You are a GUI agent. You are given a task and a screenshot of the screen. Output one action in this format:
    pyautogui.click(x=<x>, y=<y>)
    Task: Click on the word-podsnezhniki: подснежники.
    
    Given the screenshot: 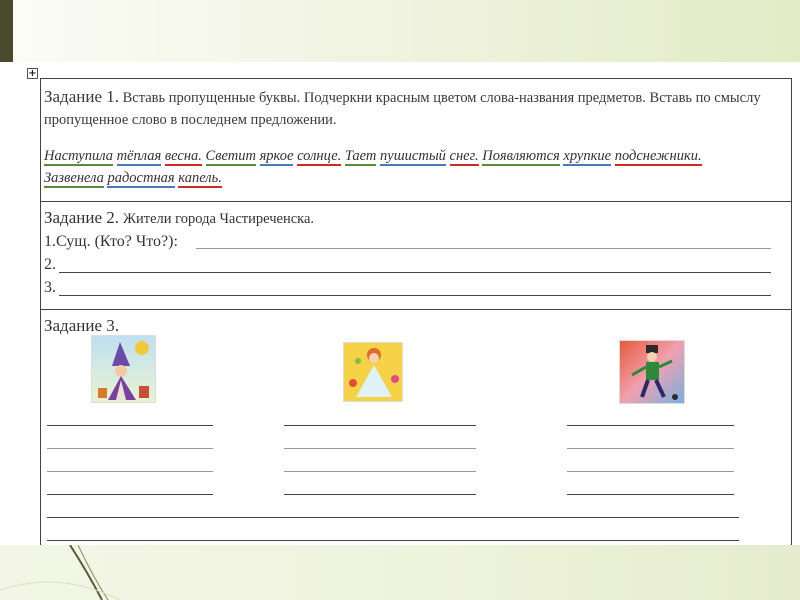 What is the action you would take?
    pyautogui.click(x=658, y=157)
    